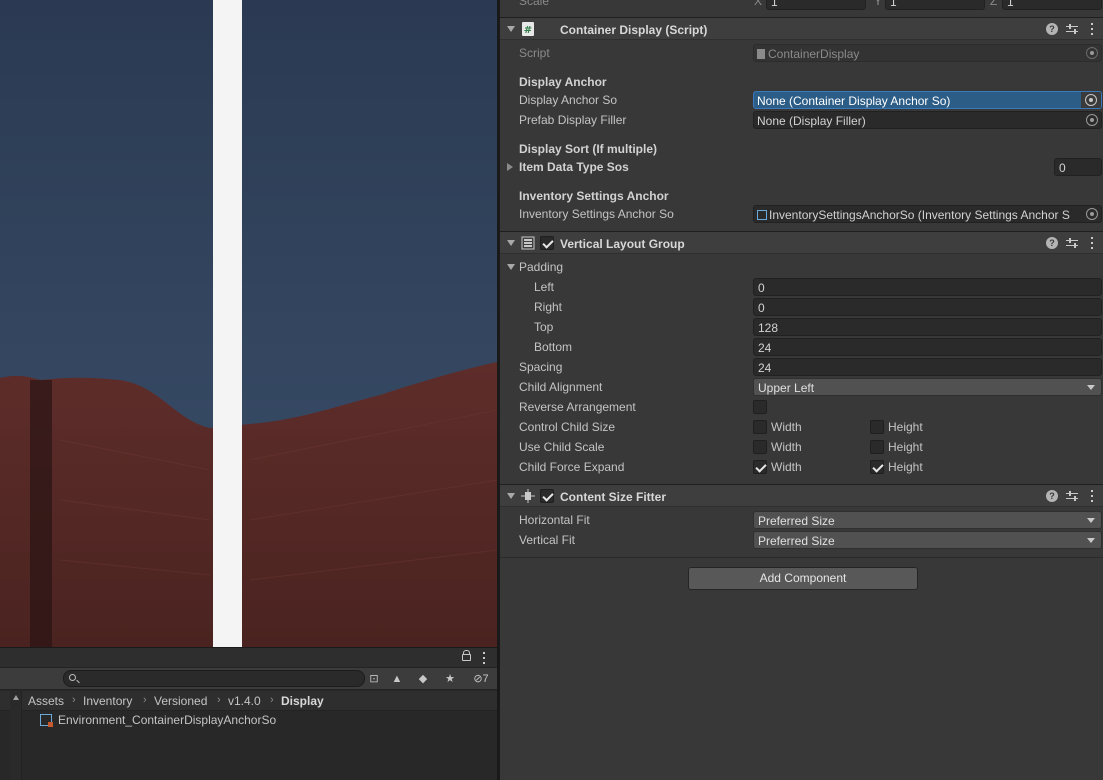 Image resolution: width=1103 pixels, height=780 pixels. What do you see at coordinates (927, 367) in the screenshot?
I see `spacing-field: 24` at bounding box center [927, 367].